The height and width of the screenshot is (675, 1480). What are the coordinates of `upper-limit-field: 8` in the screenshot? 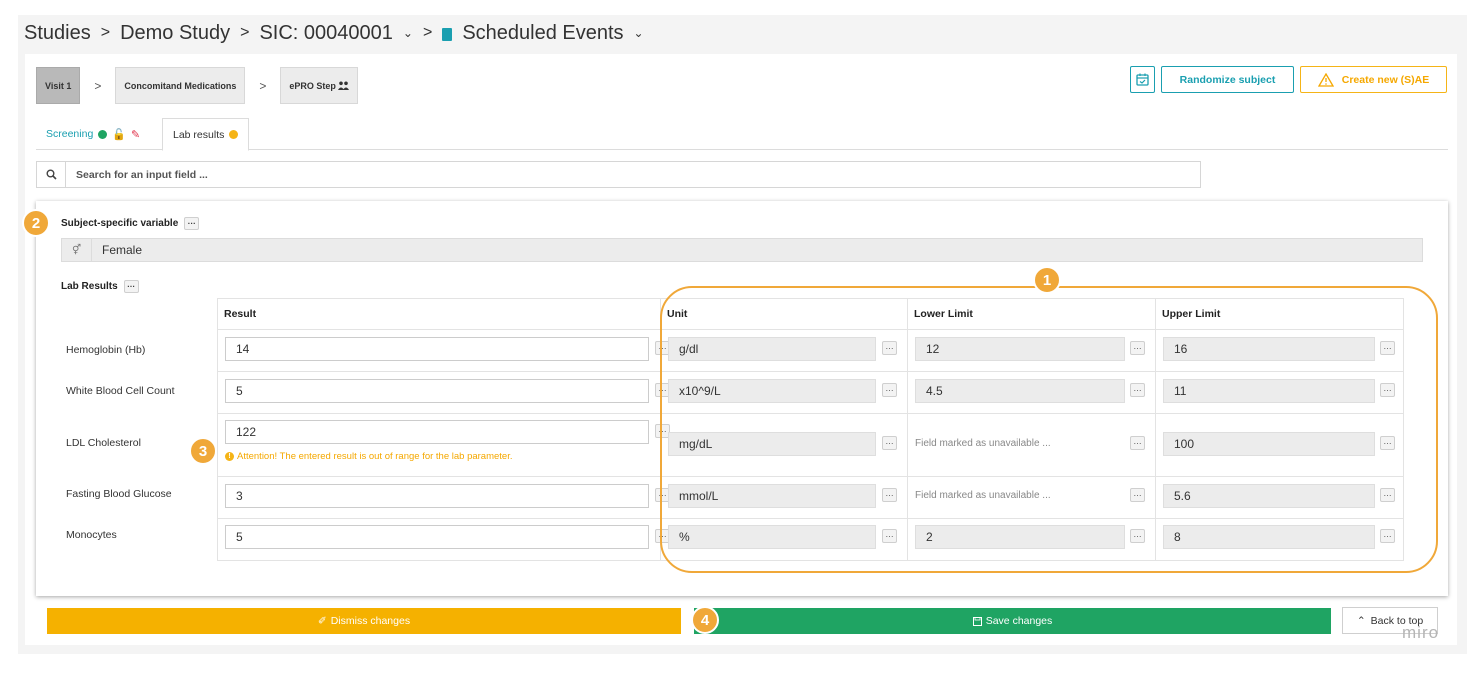 It's located at (1269, 537).